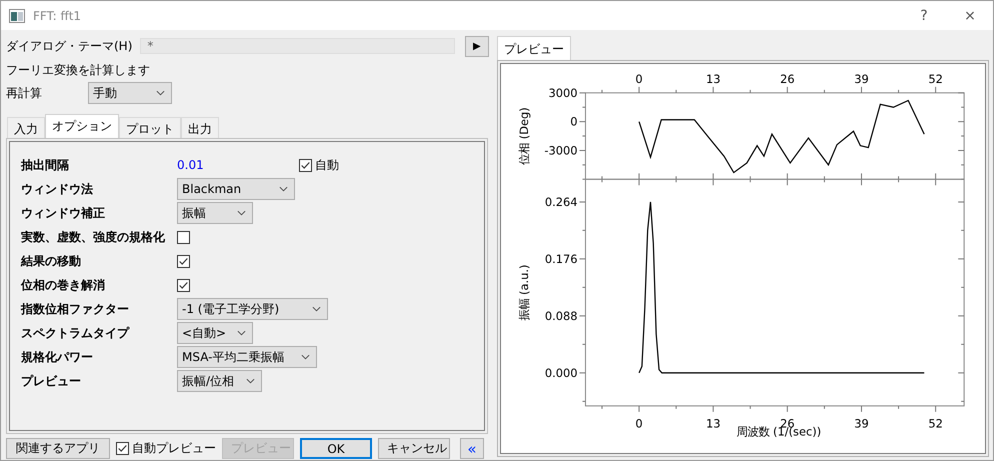 This screenshot has height=461, width=994. I want to click on dropdown: <自動>, so click(215, 333).